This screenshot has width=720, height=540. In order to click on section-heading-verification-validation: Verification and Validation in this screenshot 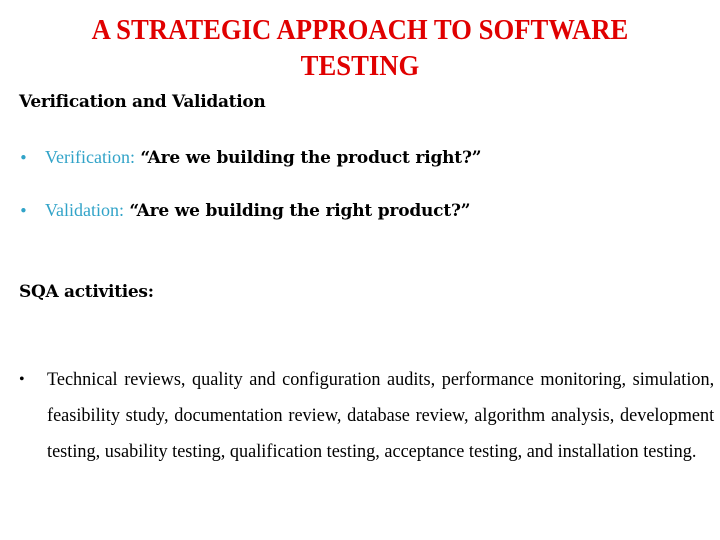, I will do `click(142, 102)`.